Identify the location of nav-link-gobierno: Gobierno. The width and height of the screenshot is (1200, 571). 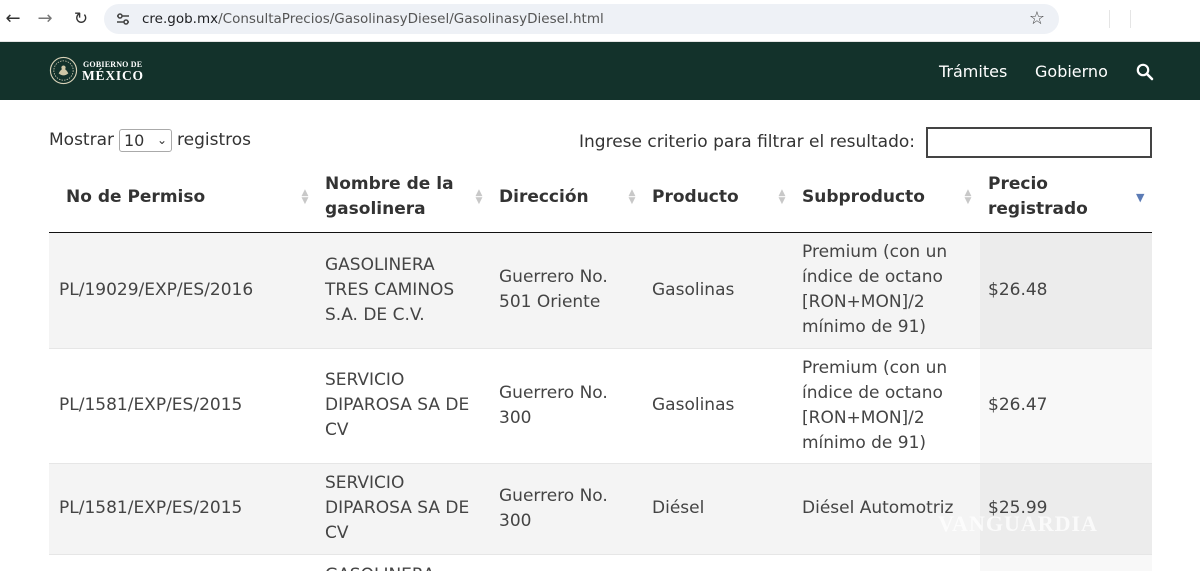
(1071, 71).